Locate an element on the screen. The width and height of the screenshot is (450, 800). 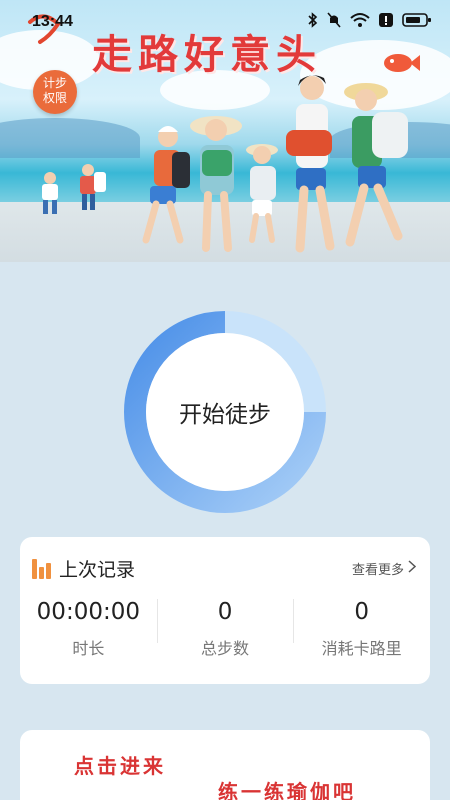
app-title: 走路好意头 is located at coordinates (207, 54).